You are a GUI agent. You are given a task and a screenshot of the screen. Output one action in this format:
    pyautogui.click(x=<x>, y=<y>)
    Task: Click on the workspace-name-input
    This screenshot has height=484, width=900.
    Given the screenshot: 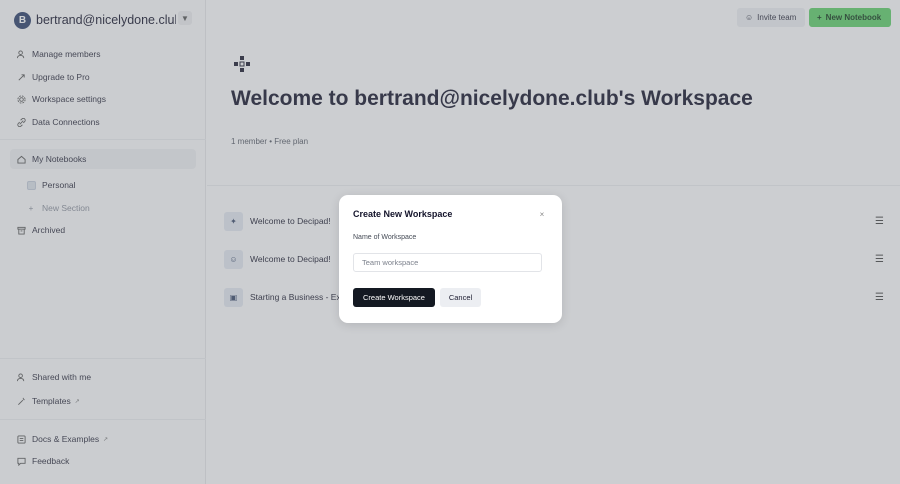 What is the action you would take?
    pyautogui.click(x=447, y=262)
    